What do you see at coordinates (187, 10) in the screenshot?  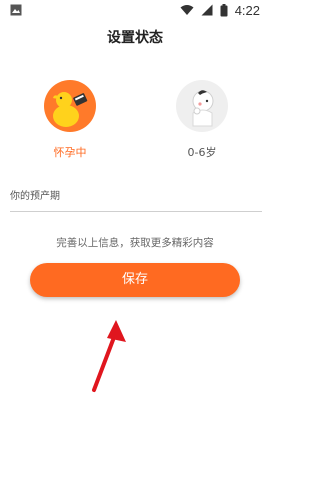 I see `wifi-icon` at bounding box center [187, 10].